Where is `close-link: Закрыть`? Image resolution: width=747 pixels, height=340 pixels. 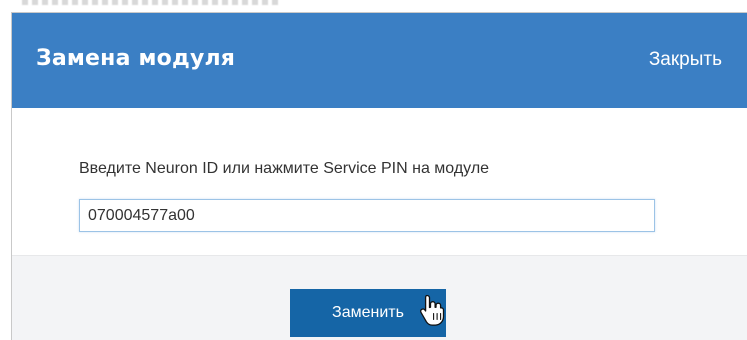 close-link: Закрыть is located at coordinates (685, 60).